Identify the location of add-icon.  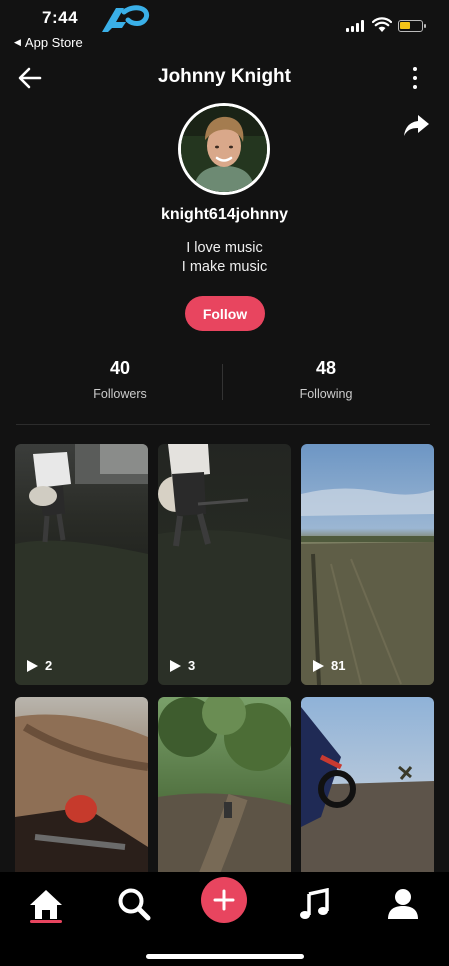
(224, 900).